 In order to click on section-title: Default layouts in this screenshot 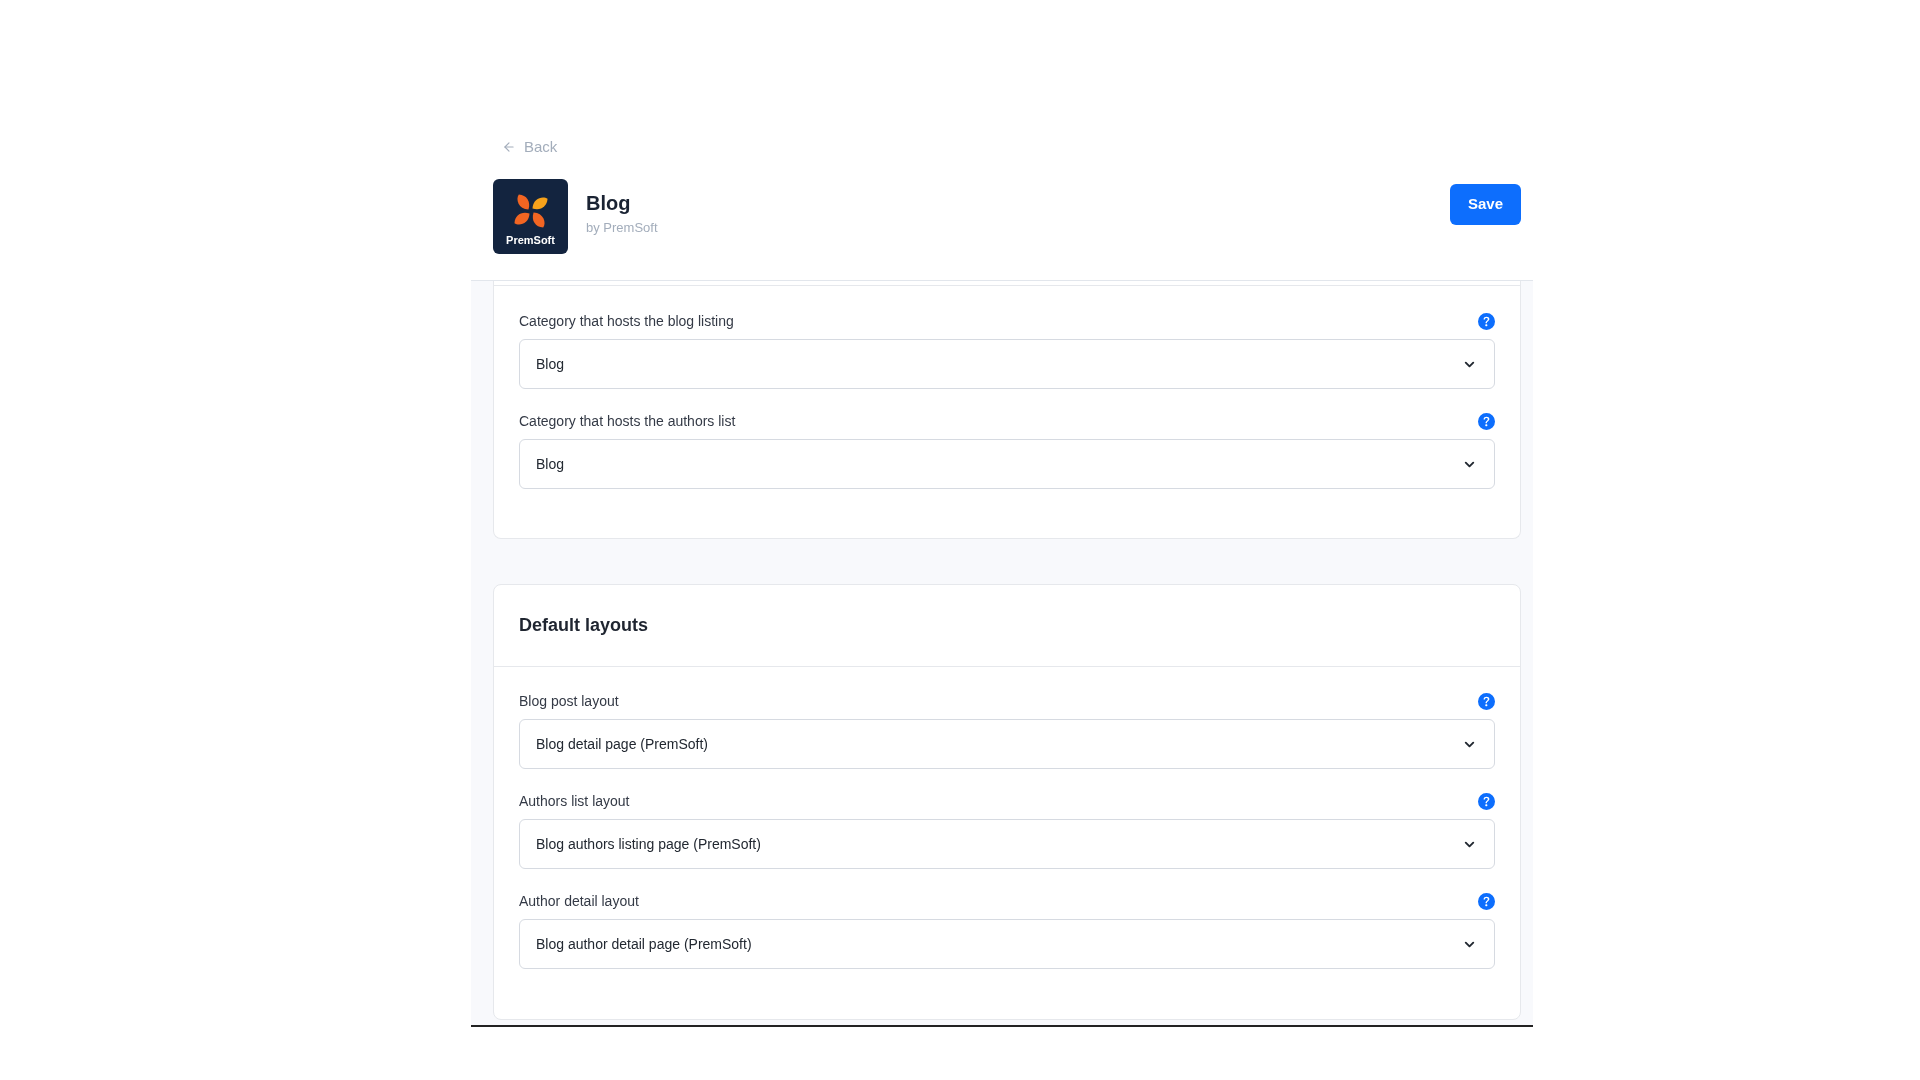, I will do `click(584, 625)`.